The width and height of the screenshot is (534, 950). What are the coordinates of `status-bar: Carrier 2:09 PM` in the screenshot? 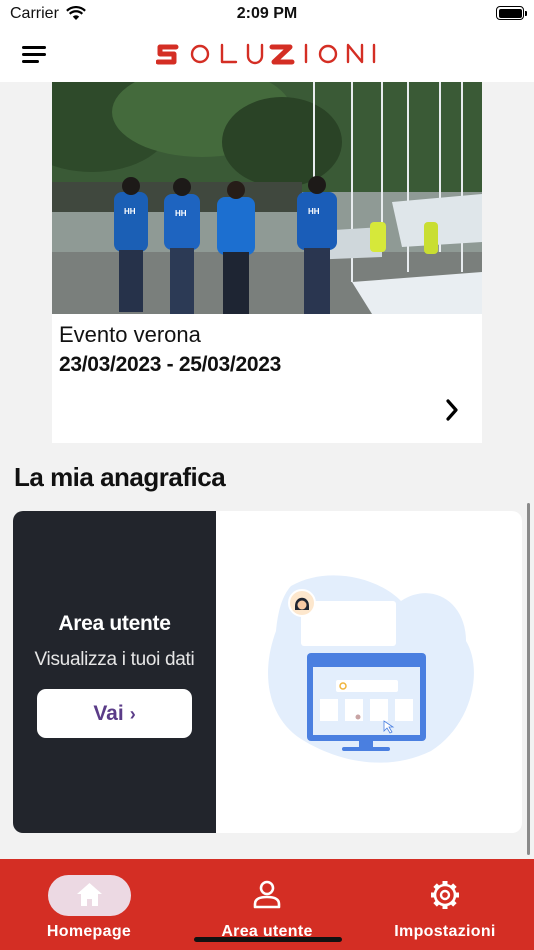 It's located at (267, 15).